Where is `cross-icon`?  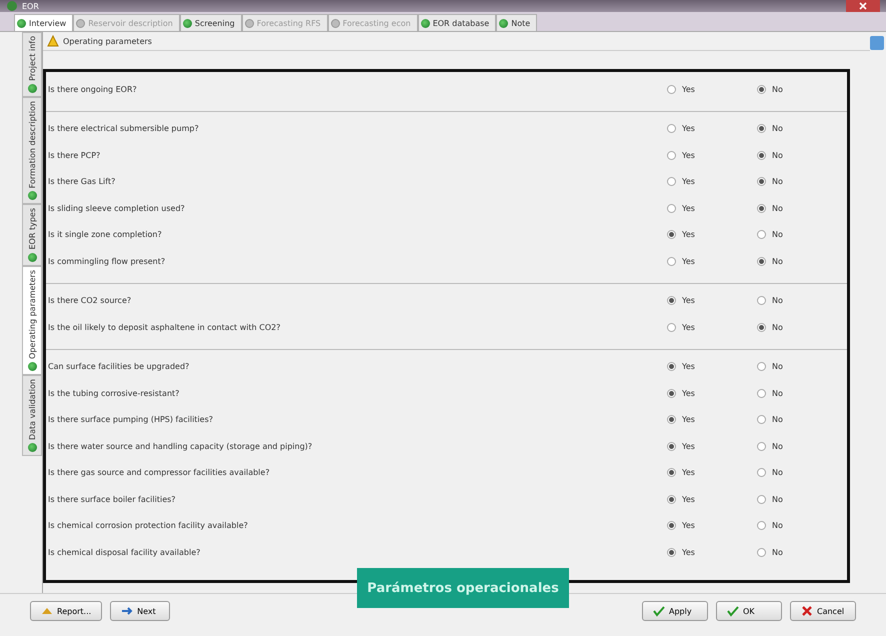
cross-icon is located at coordinates (807, 611).